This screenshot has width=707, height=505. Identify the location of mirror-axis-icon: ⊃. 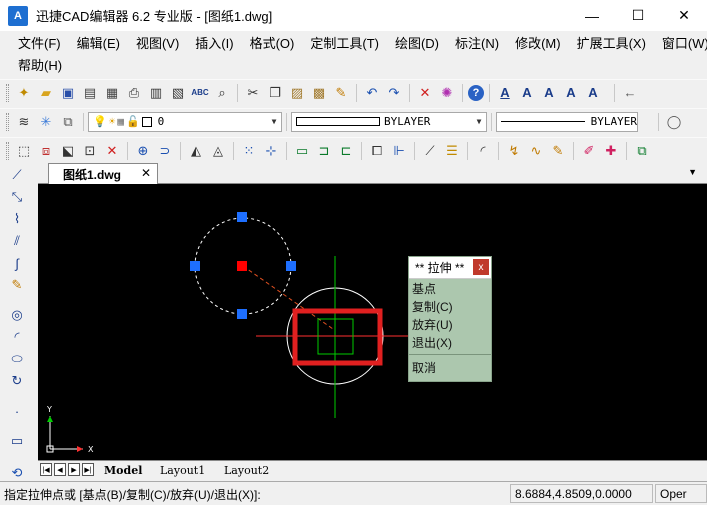
(165, 151).